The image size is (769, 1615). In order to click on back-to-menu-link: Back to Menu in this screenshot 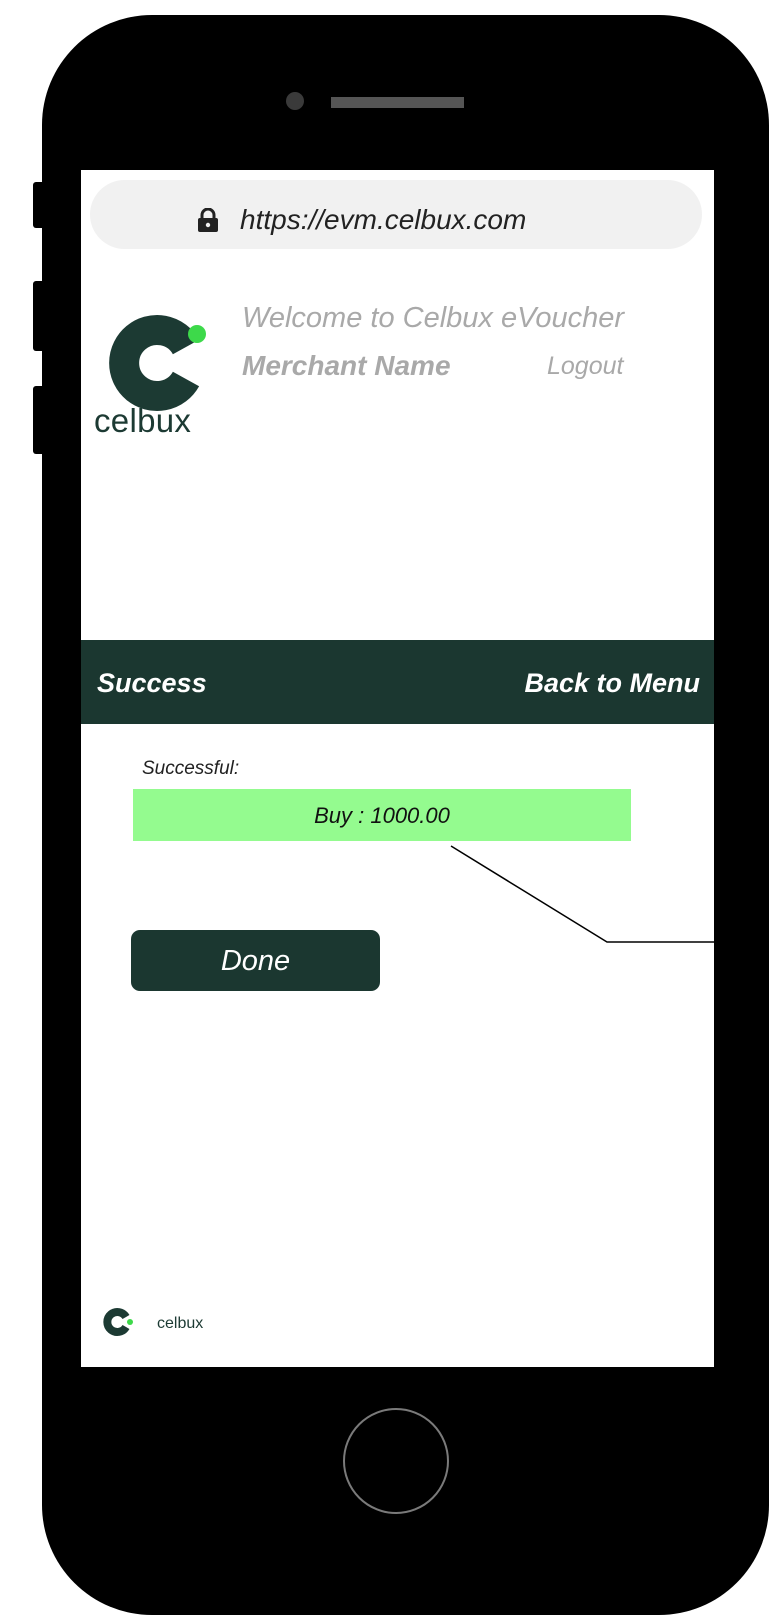, I will do `click(612, 683)`.